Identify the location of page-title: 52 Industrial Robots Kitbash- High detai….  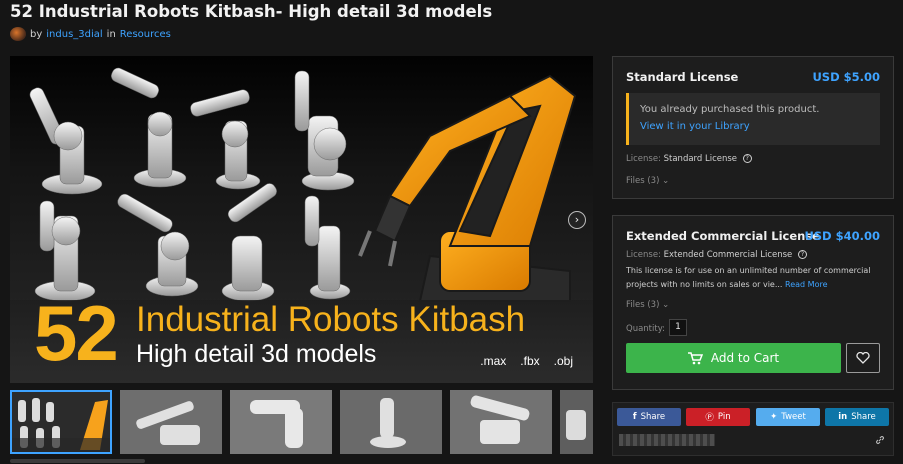
(251, 11).